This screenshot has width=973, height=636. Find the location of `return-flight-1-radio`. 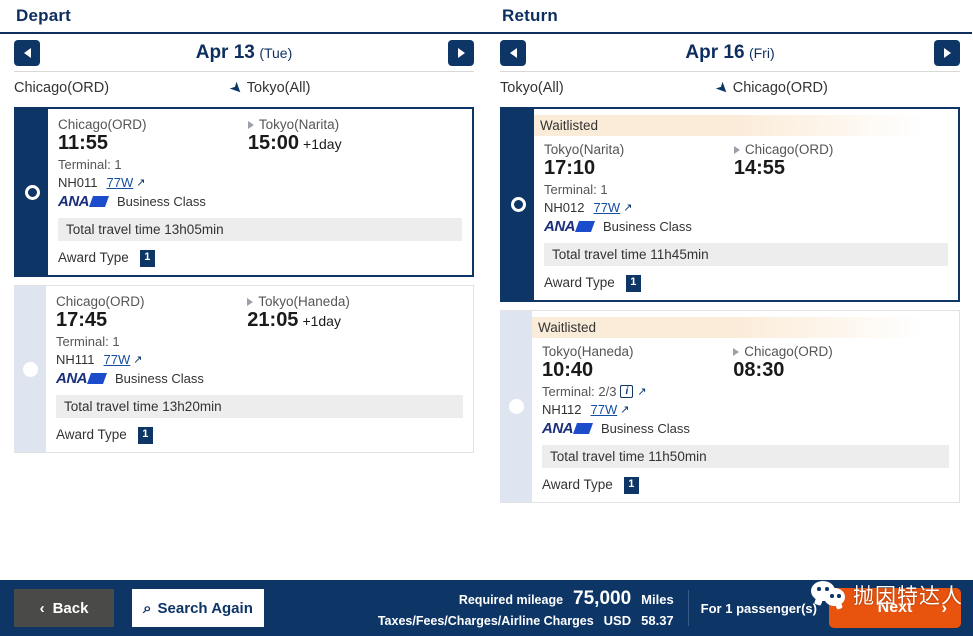

return-flight-1-radio is located at coordinates (518, 204).